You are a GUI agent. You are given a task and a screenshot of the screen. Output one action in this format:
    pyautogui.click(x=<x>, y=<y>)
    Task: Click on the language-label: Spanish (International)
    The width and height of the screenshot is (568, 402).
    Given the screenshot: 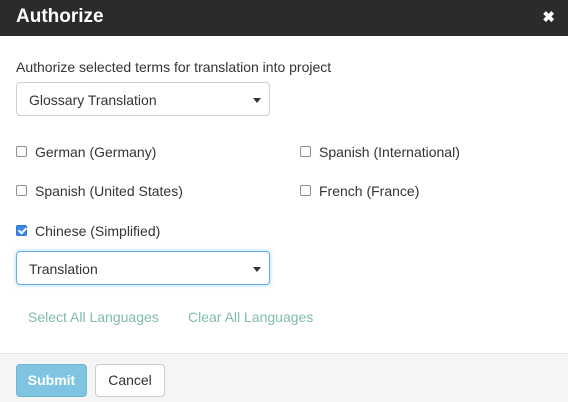 What is the action you would take?
    pyautogui.click(x=389, y=152)
    